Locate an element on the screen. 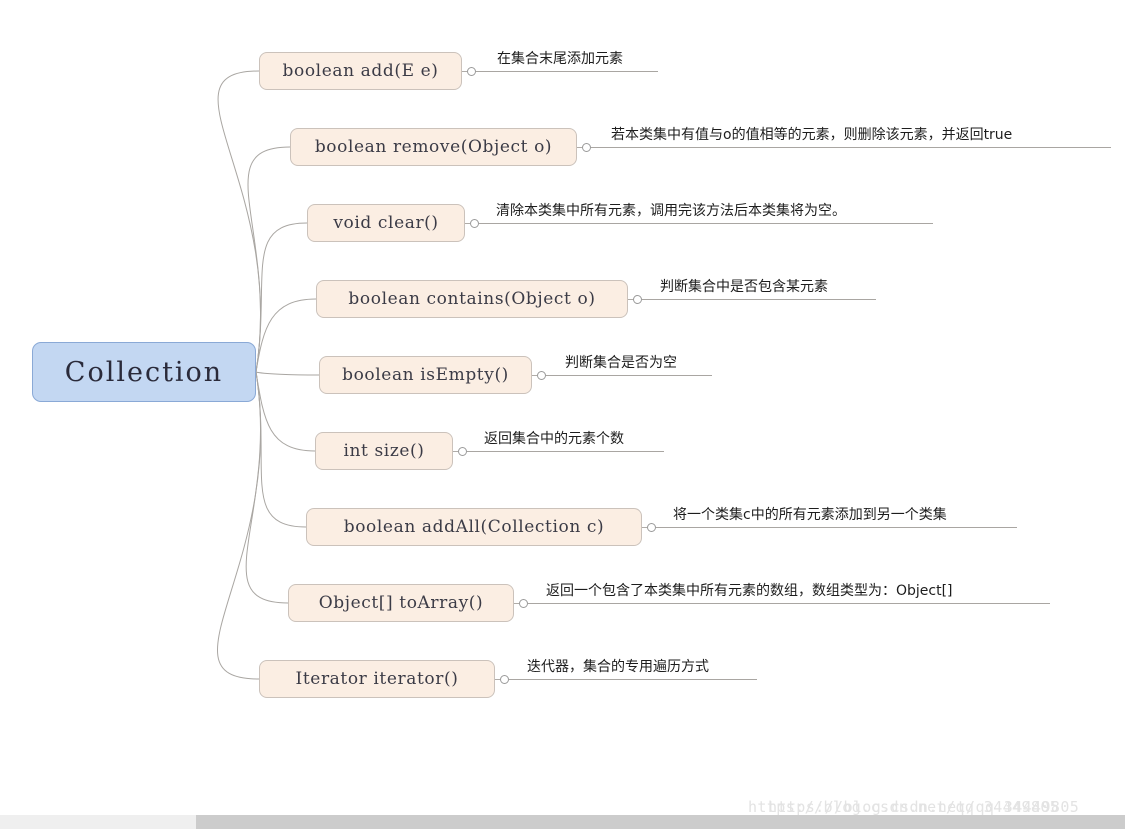 This screenshot has height=829, width=1125. method-node-label: boolean remove(Object o) is located at coordinates (433, 147).